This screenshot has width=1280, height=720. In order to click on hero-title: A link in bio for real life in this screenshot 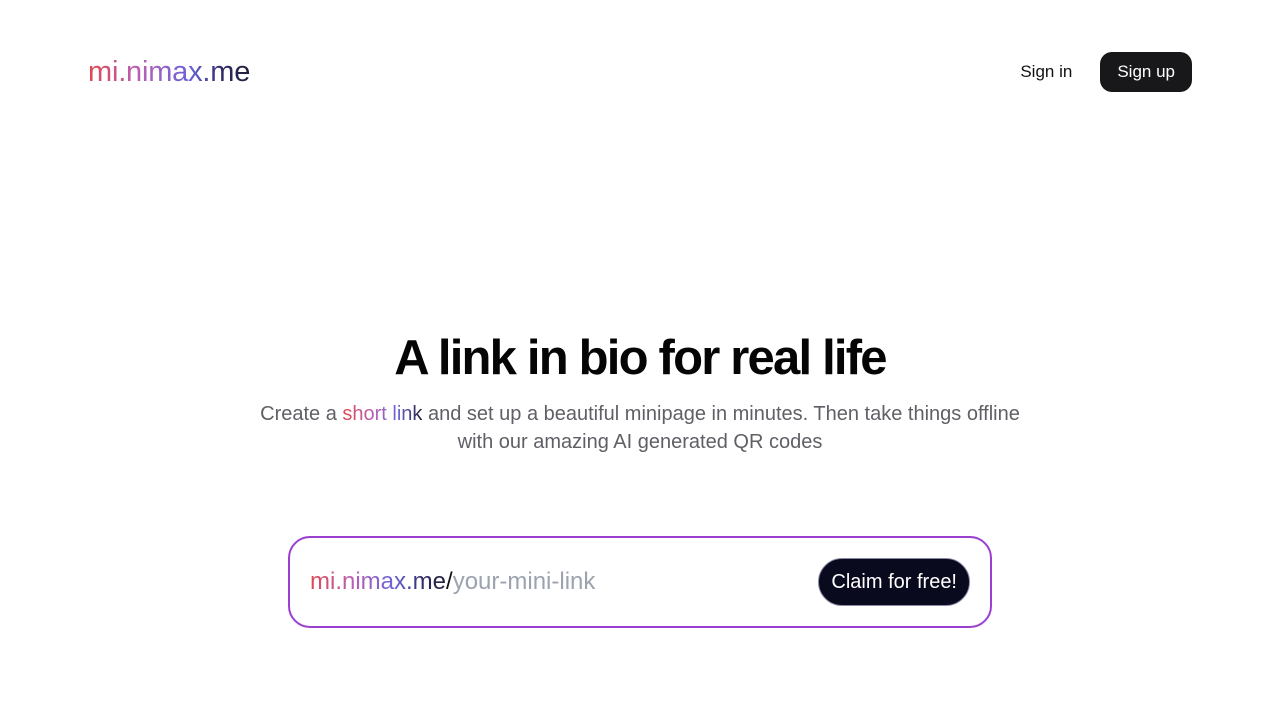, I will do `click(640, 358)`.